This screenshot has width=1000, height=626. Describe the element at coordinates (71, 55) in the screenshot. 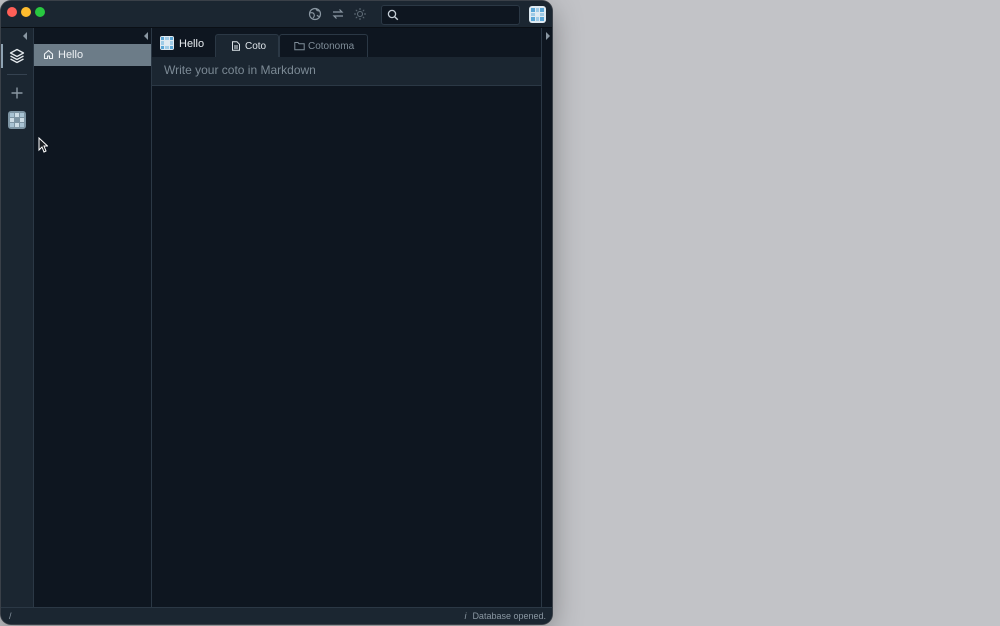

I see `nav-item-label: Hello` at that location.